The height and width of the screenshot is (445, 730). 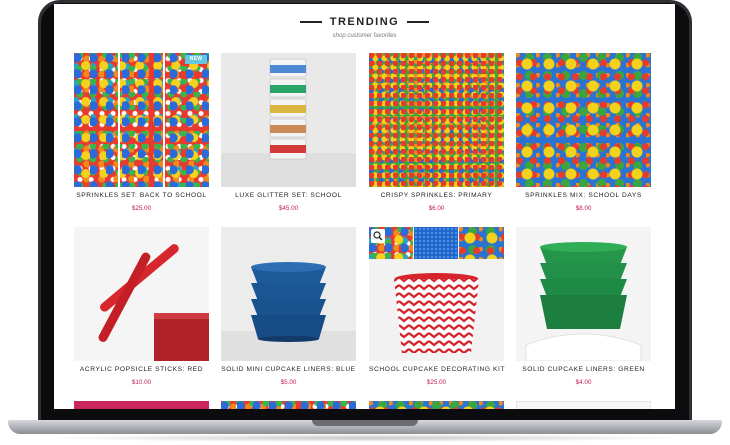 What do you see at coordinates (436, 120) in the screenshot?
I see `product-image-crispy-sprinkles` at bounding box center [436, 120].